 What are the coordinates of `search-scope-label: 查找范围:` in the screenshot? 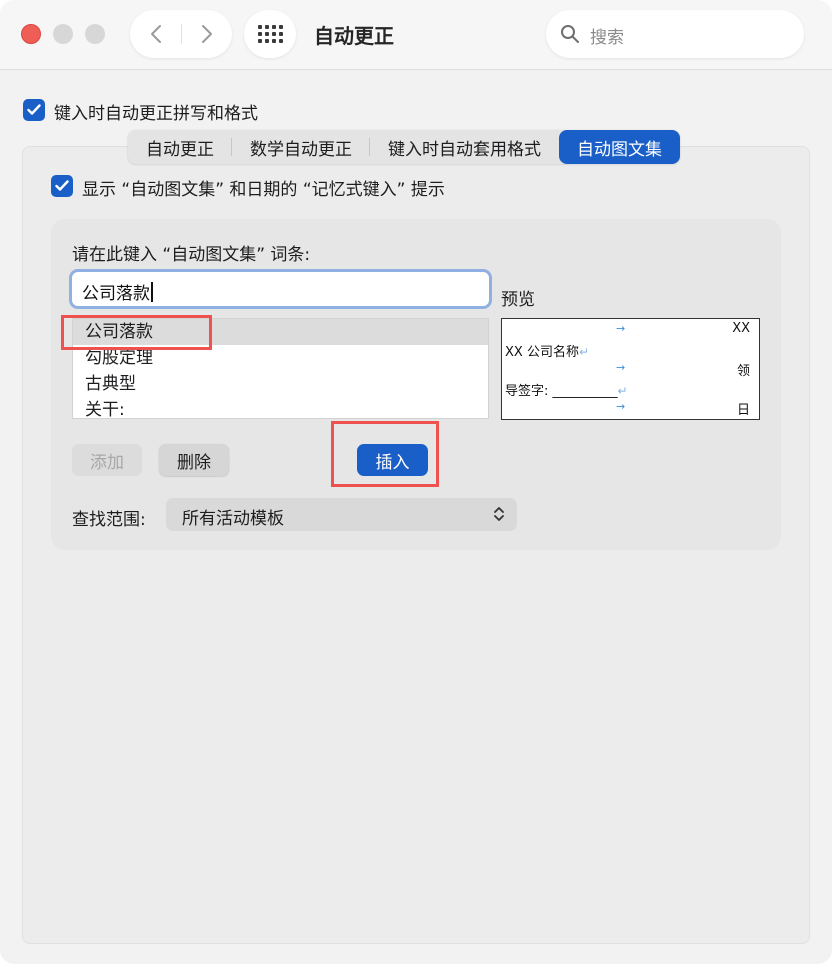 It's located at (109, 520).